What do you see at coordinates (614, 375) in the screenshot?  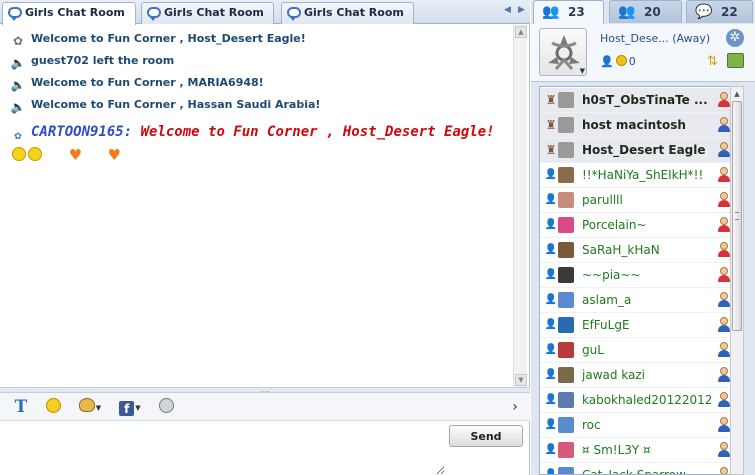 I see `user-name: jawad kazi` at bounding box center [614, 375].